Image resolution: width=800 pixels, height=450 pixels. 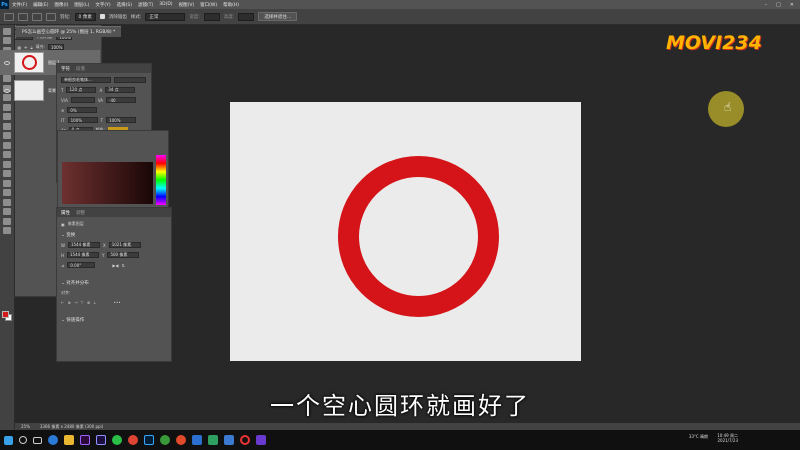 What do you see at coordinates (123, 265) in the screenshot?
I see `flip-vertical-icon: ⇅` at bounding box center [123, 265].